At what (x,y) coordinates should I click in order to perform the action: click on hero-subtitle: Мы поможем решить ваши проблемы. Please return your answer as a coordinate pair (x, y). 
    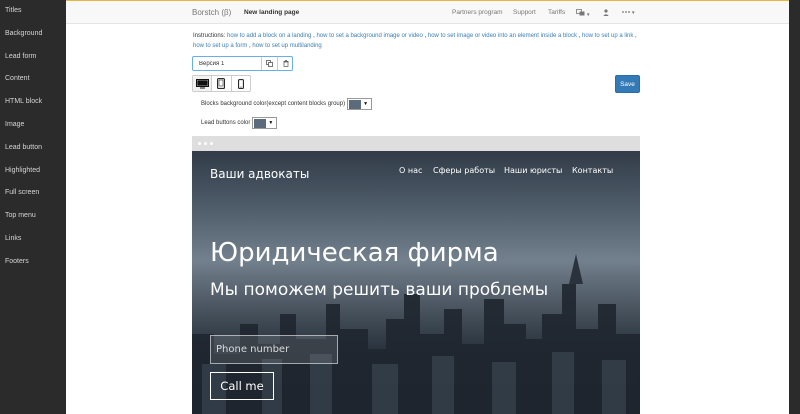
    Looking at the image, I should click on (379, 290).